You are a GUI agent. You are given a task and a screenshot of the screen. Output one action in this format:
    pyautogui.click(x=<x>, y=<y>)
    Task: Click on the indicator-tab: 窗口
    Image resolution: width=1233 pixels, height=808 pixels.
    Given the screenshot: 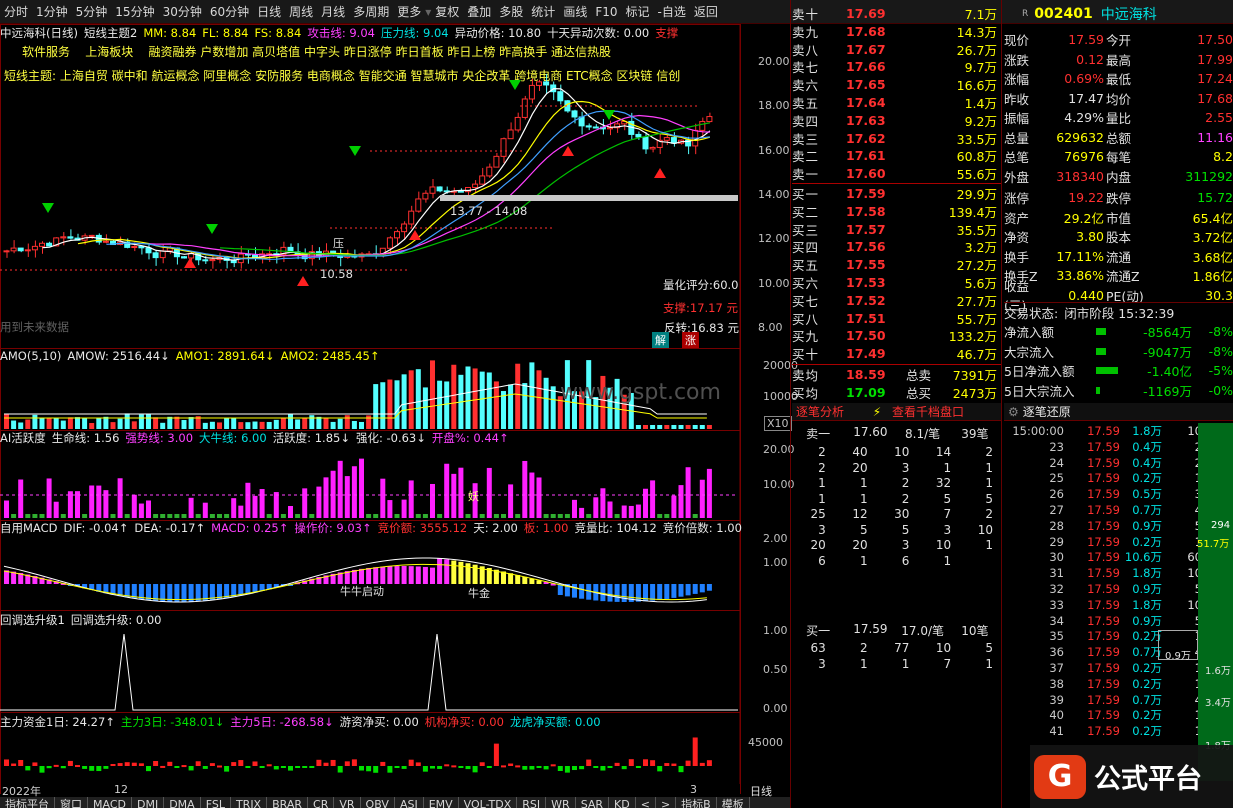 What is the action you would take?
    pyautogui.click(x=71, y=802)
    